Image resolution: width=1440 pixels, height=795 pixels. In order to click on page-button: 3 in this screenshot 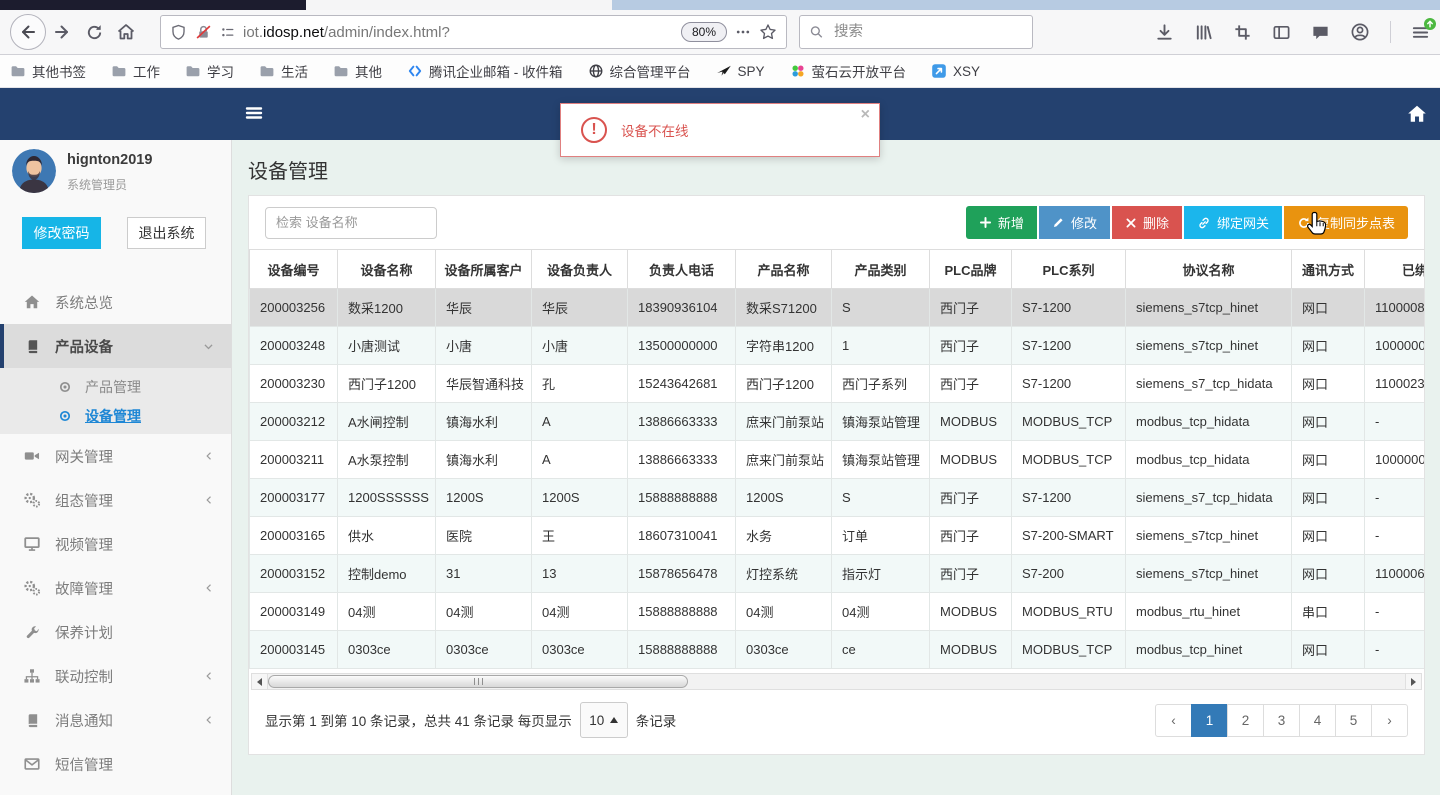, I will do `click(1281, 720)`.